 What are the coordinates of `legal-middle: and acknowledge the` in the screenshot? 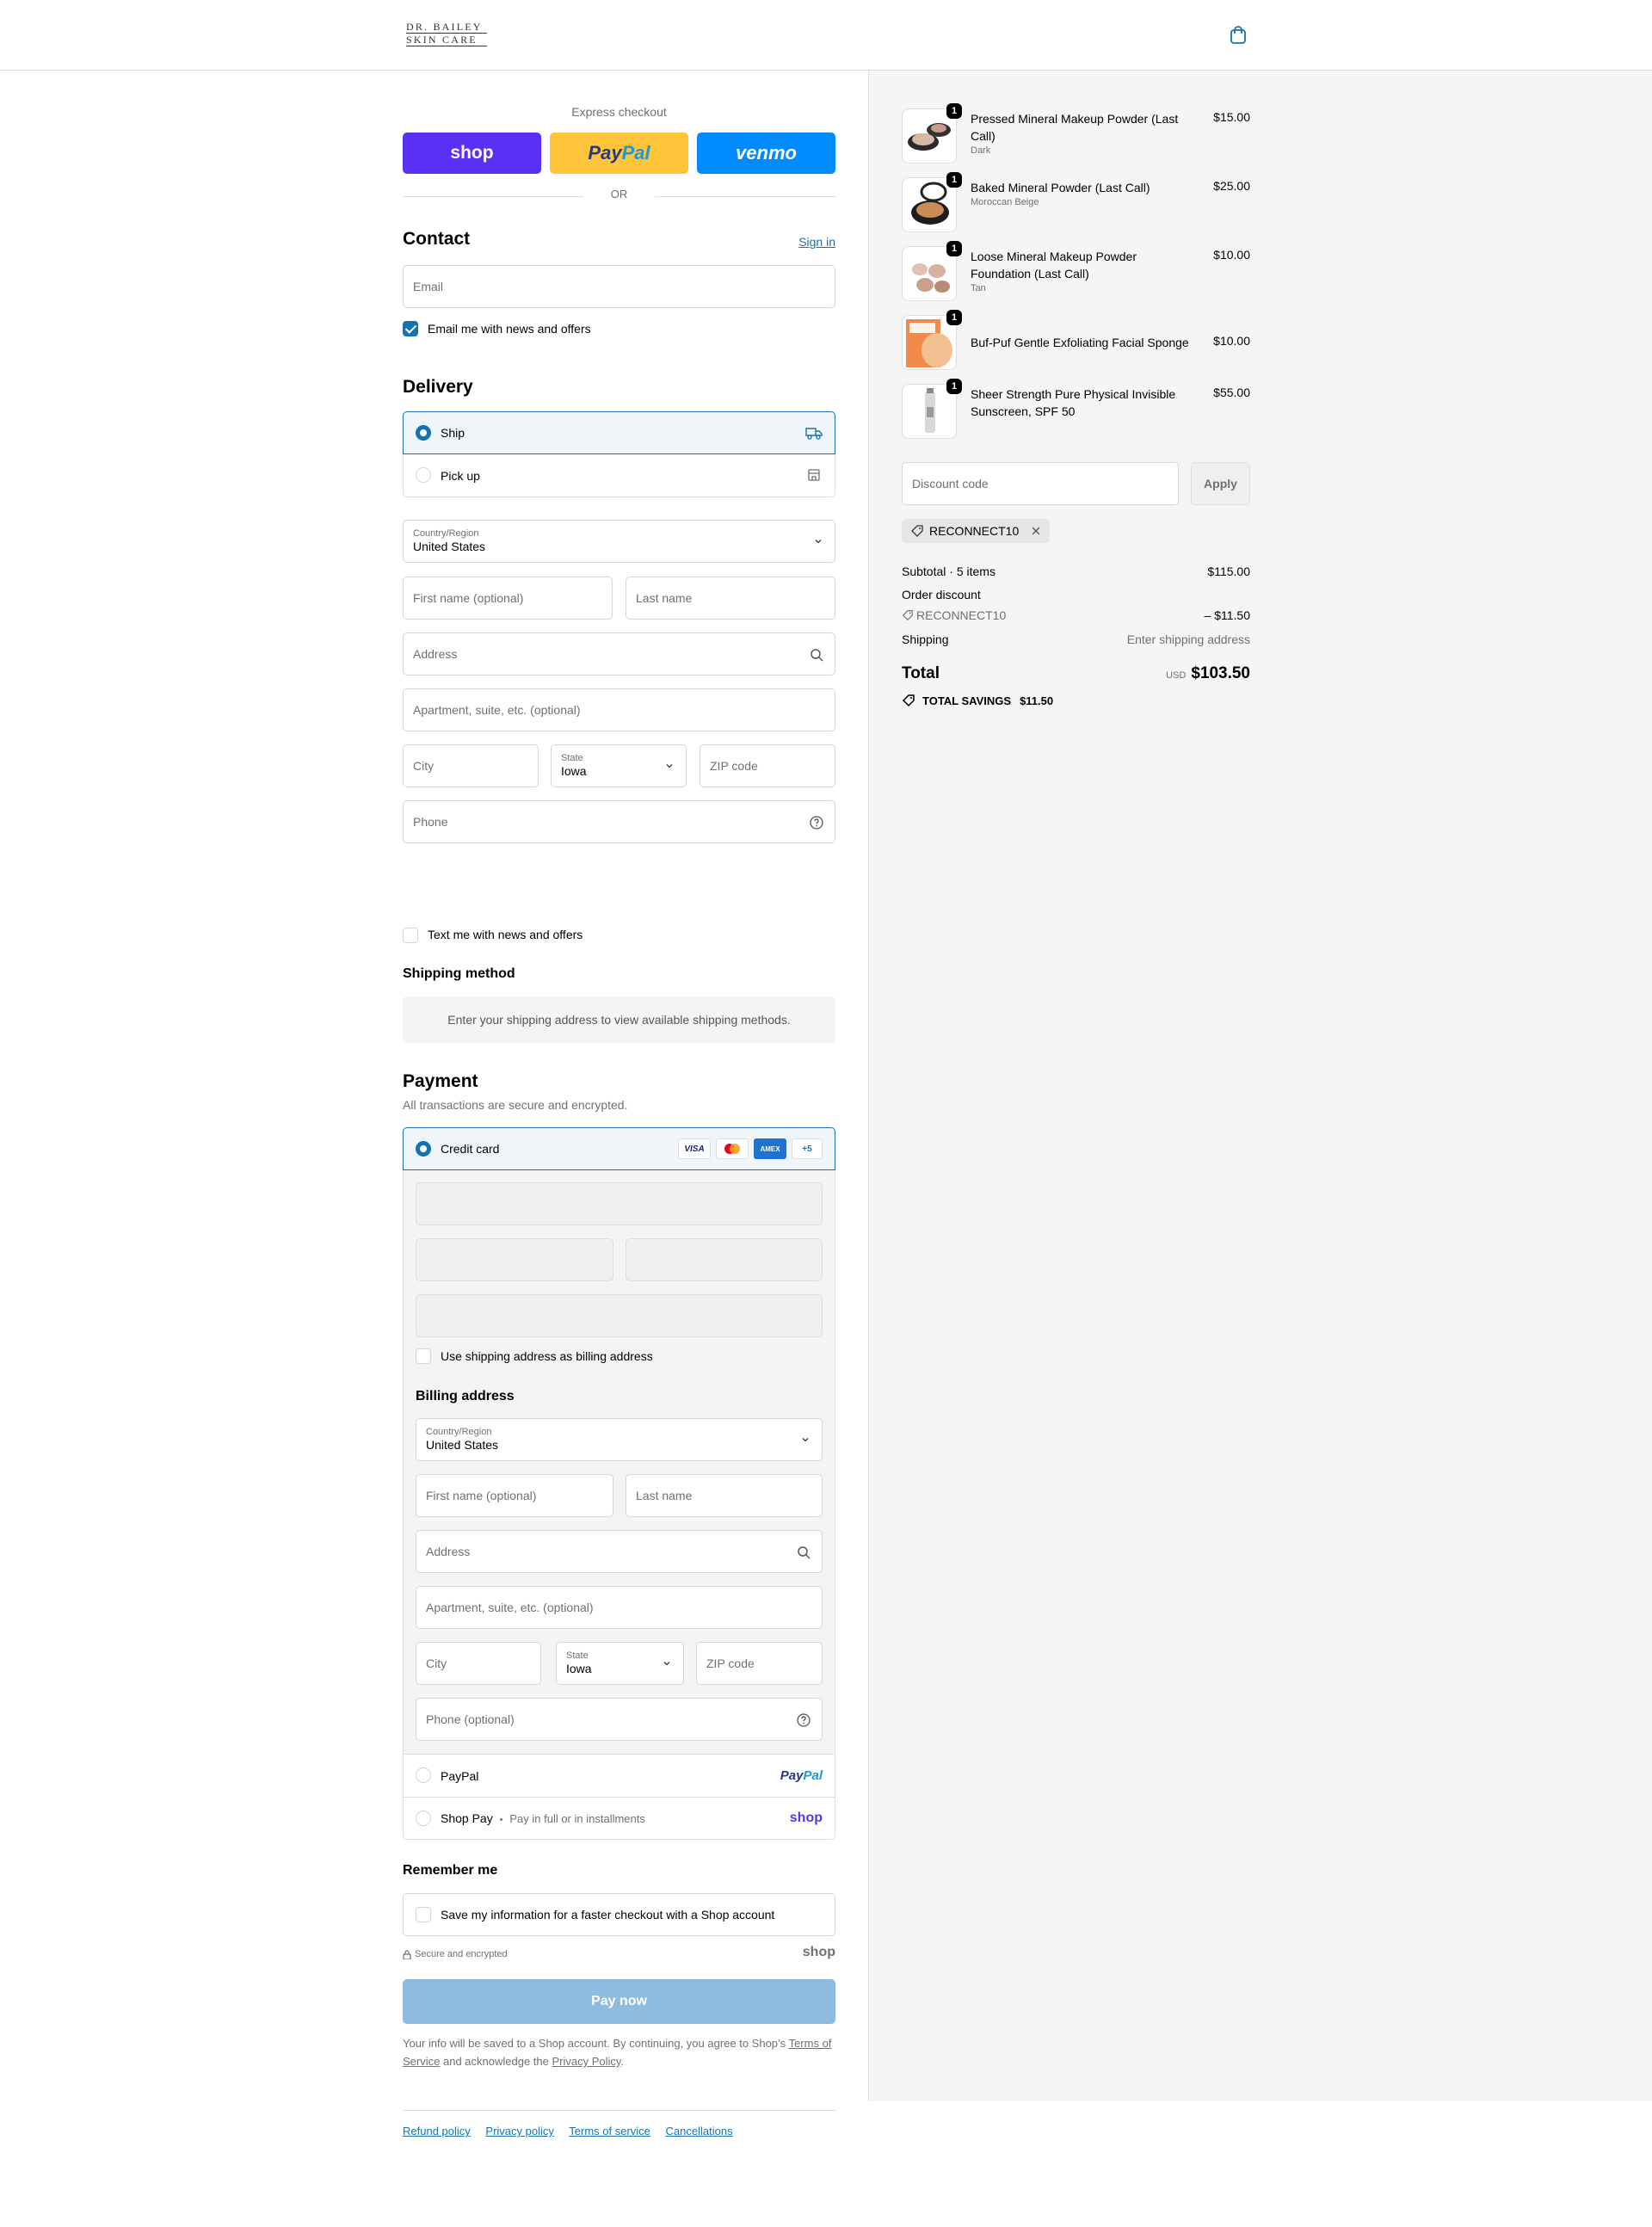 It's located at (495, 2062).